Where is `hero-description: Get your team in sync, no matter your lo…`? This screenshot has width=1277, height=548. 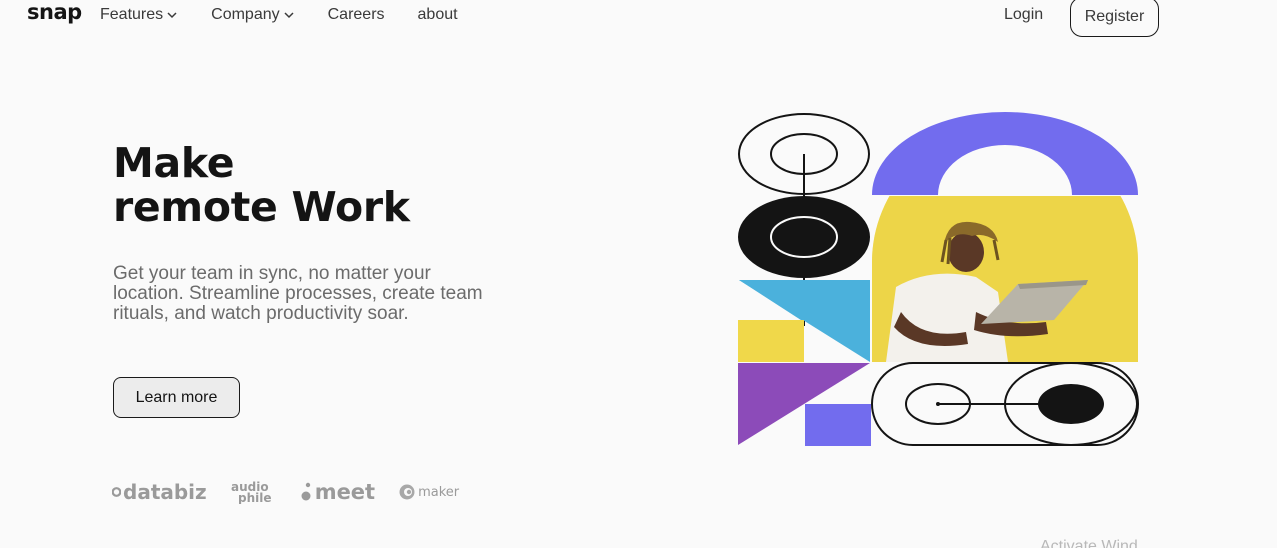
hero-description: Get your team in sync, no matter your lo… is located at coordinates (298, 293).